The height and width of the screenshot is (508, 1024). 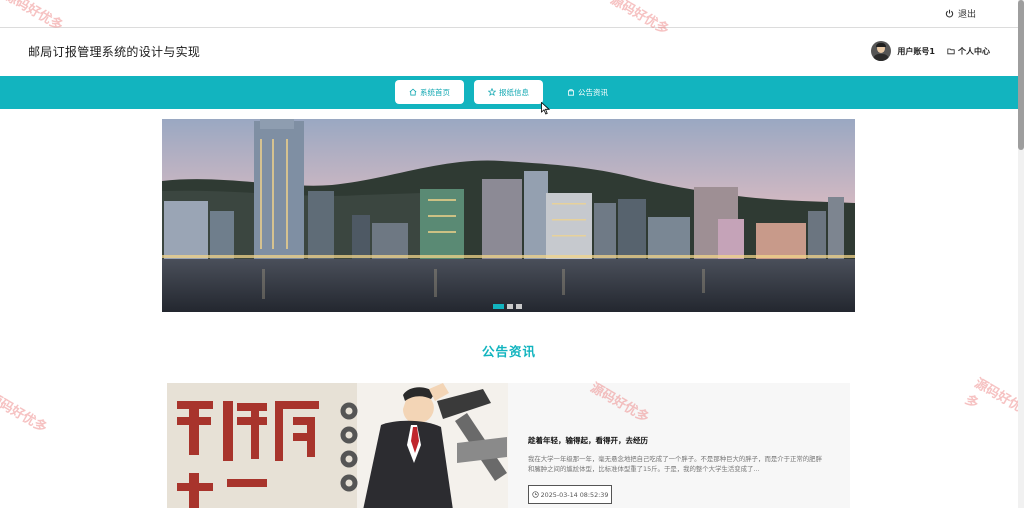 What do you see at coordinates (535, 494) in the screenshot?
I see `clock-icon` at bounding box center [535, 494].